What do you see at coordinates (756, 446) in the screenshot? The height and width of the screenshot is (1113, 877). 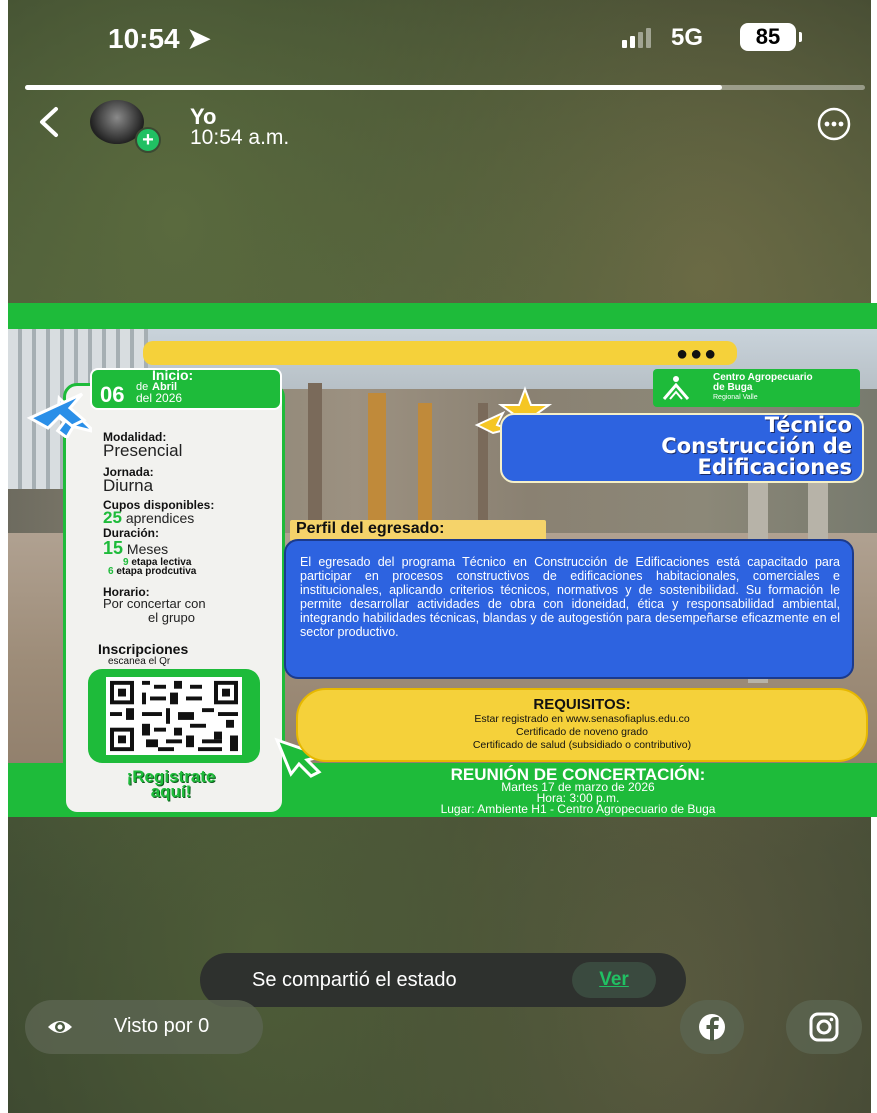 I see `title-line-2: Construcción de` at bounding box center [756, 446].